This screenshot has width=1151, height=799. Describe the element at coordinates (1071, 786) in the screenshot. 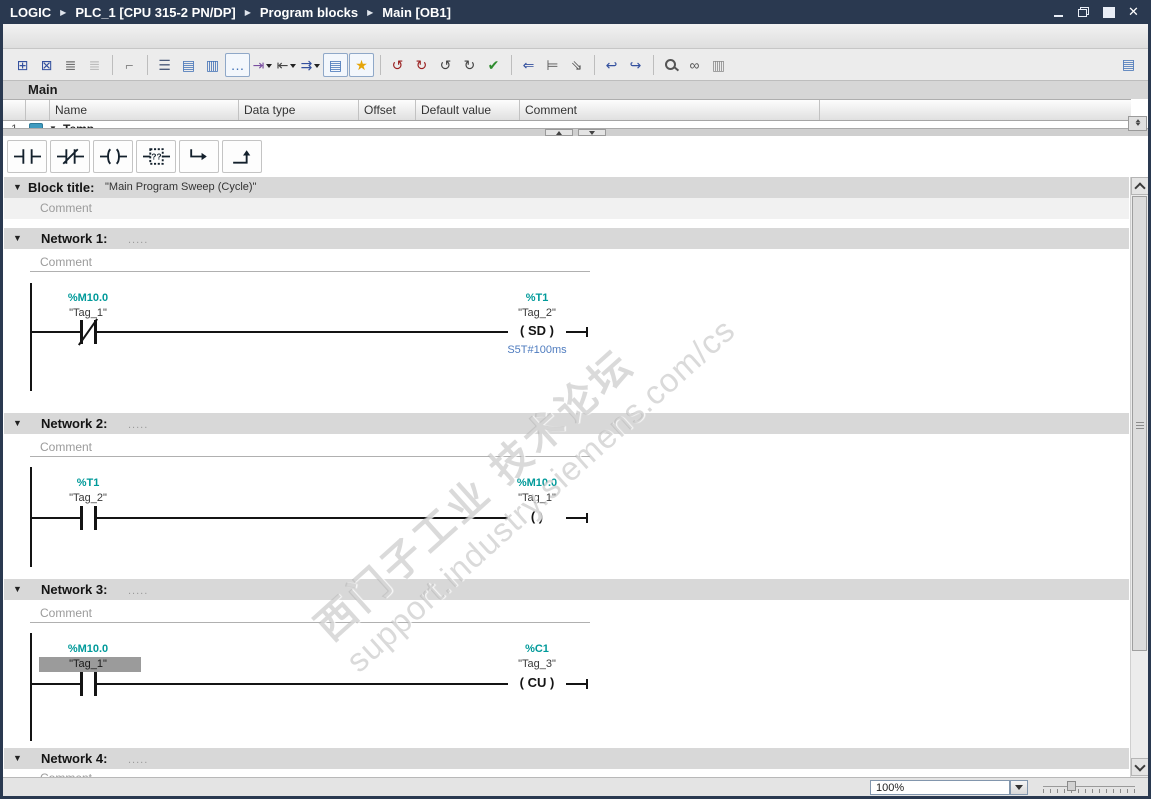

I see `slider-thumb` at that location.